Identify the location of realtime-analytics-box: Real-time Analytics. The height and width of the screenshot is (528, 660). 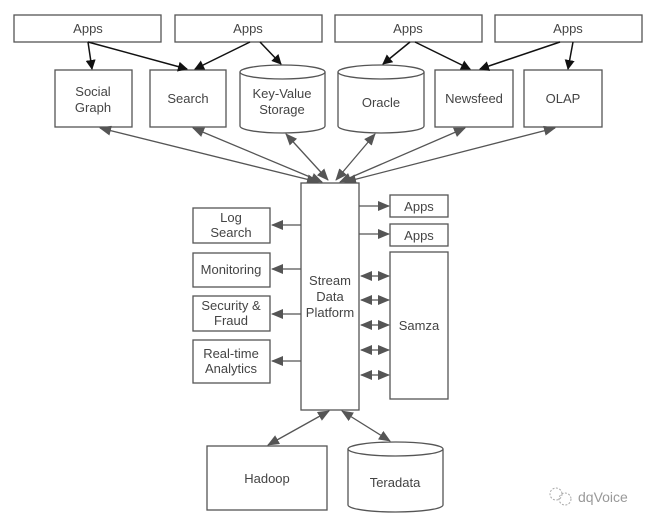
(231, 361).